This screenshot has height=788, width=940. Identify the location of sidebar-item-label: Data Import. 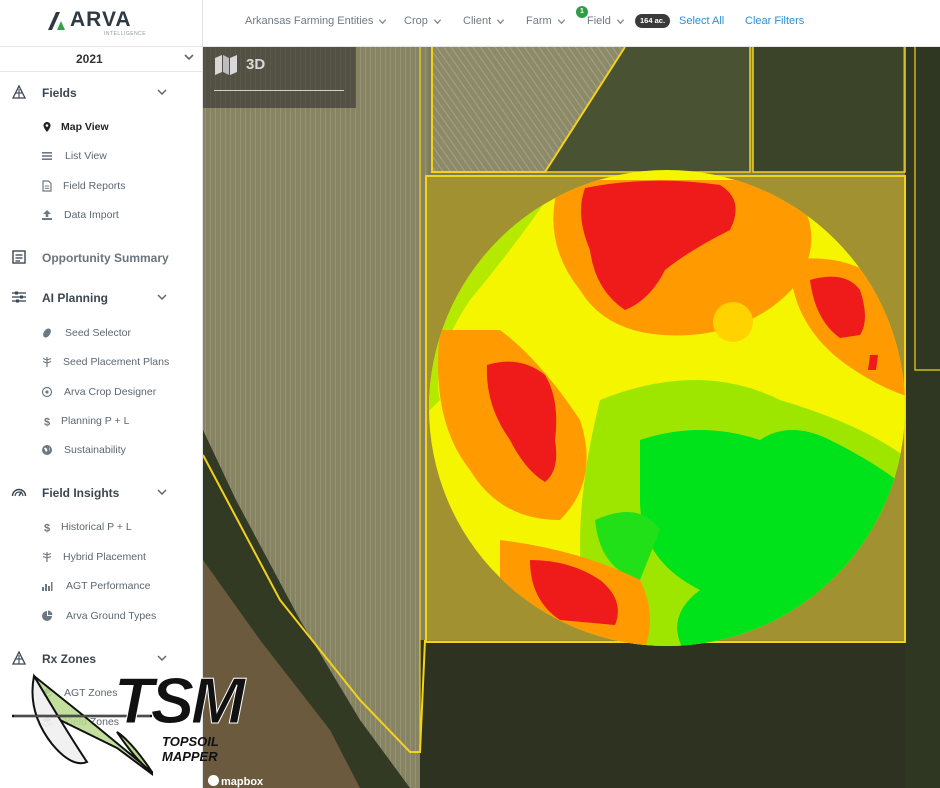
(91, 215).